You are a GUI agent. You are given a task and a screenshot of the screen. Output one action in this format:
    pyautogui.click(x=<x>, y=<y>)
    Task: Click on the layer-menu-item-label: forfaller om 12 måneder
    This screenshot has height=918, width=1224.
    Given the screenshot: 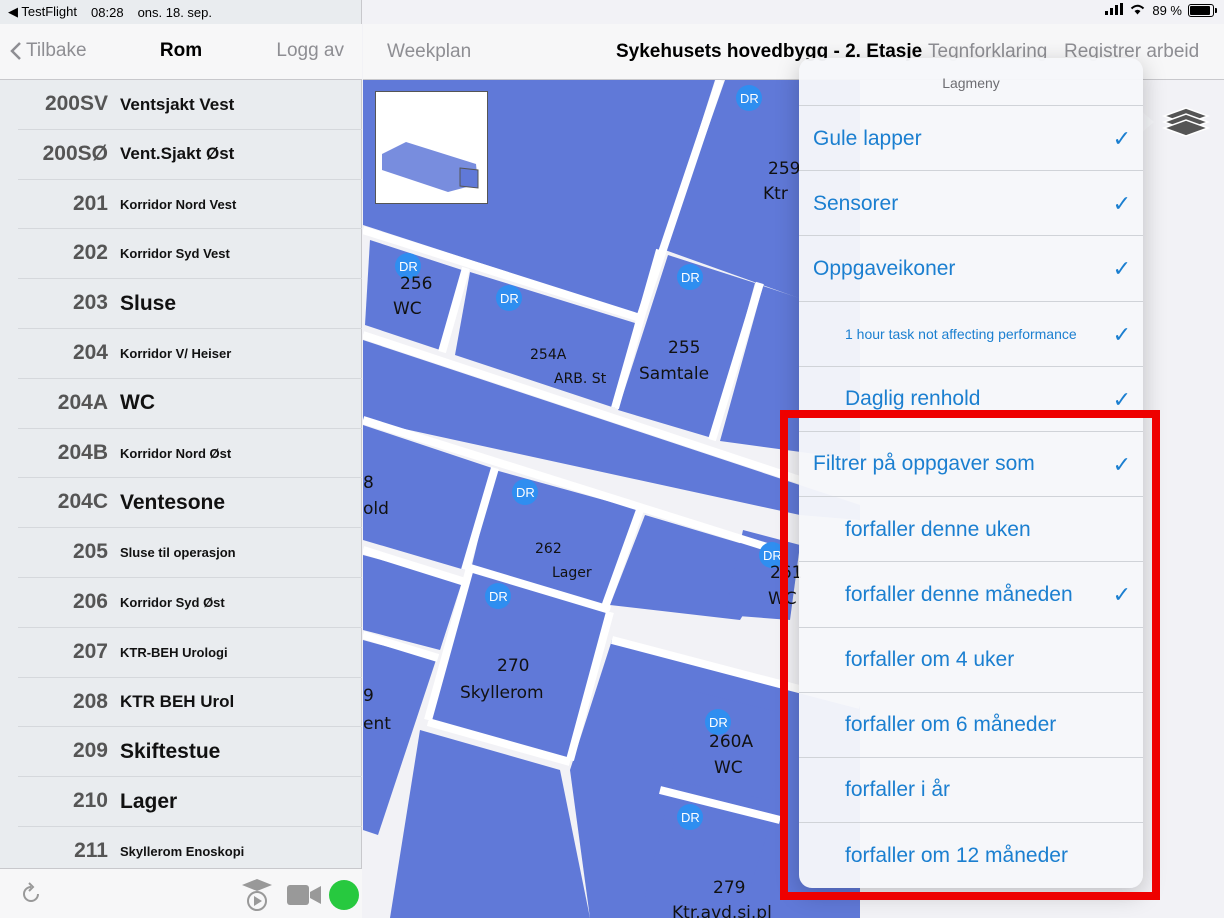 What is the action you would take?
    pyautogui.click(x=956, y=855)
    